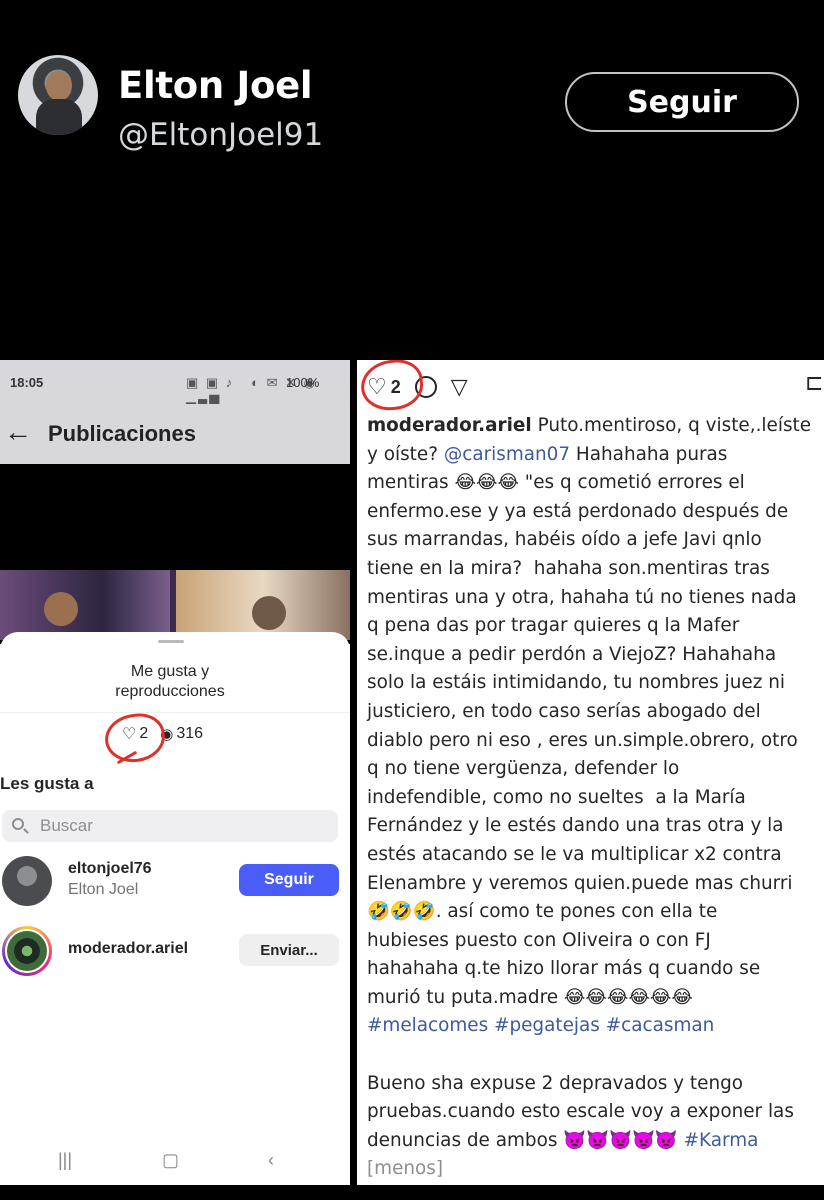 This screenshot has width=824, height=1200. I want to click on sheet-title-line1: Me gusta y, so click(170, 671).